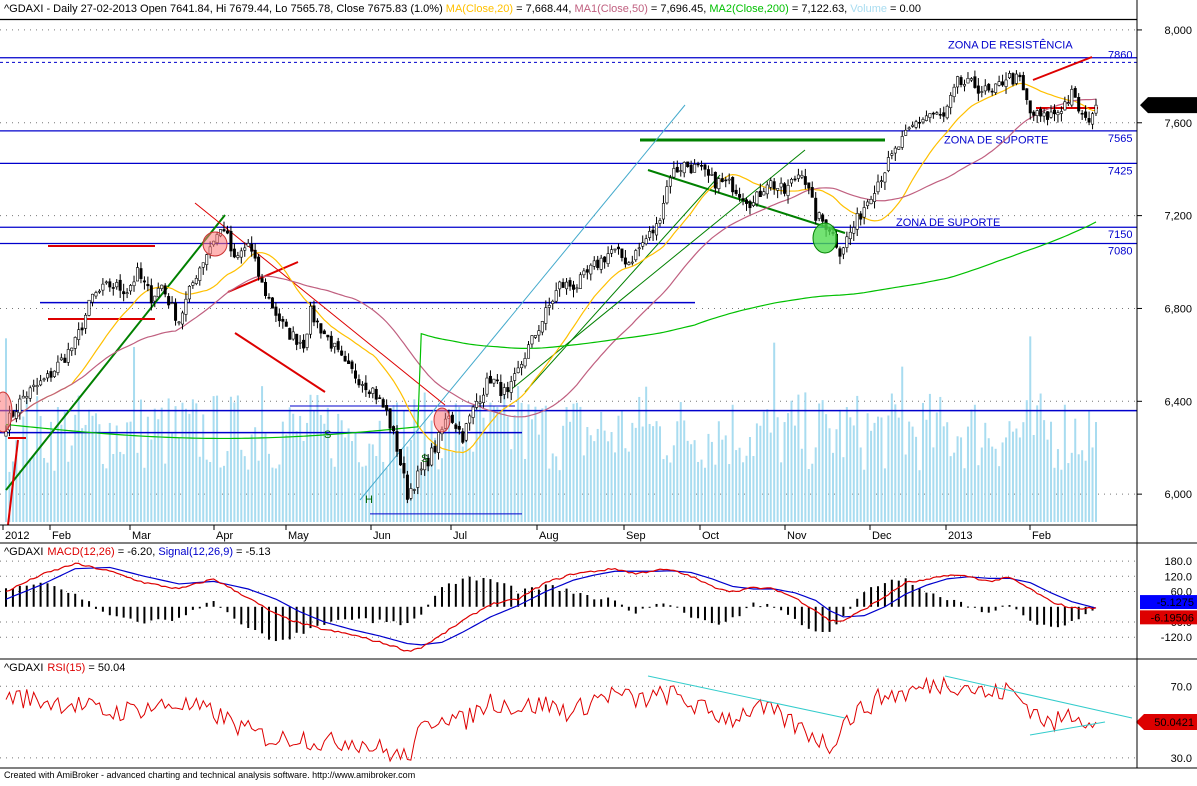 The width and height of the screenshot is (1197, 786). Describe the element at coordinates (882, 536) in the screenshot. I see `time-tick-label: Dec` at that location.